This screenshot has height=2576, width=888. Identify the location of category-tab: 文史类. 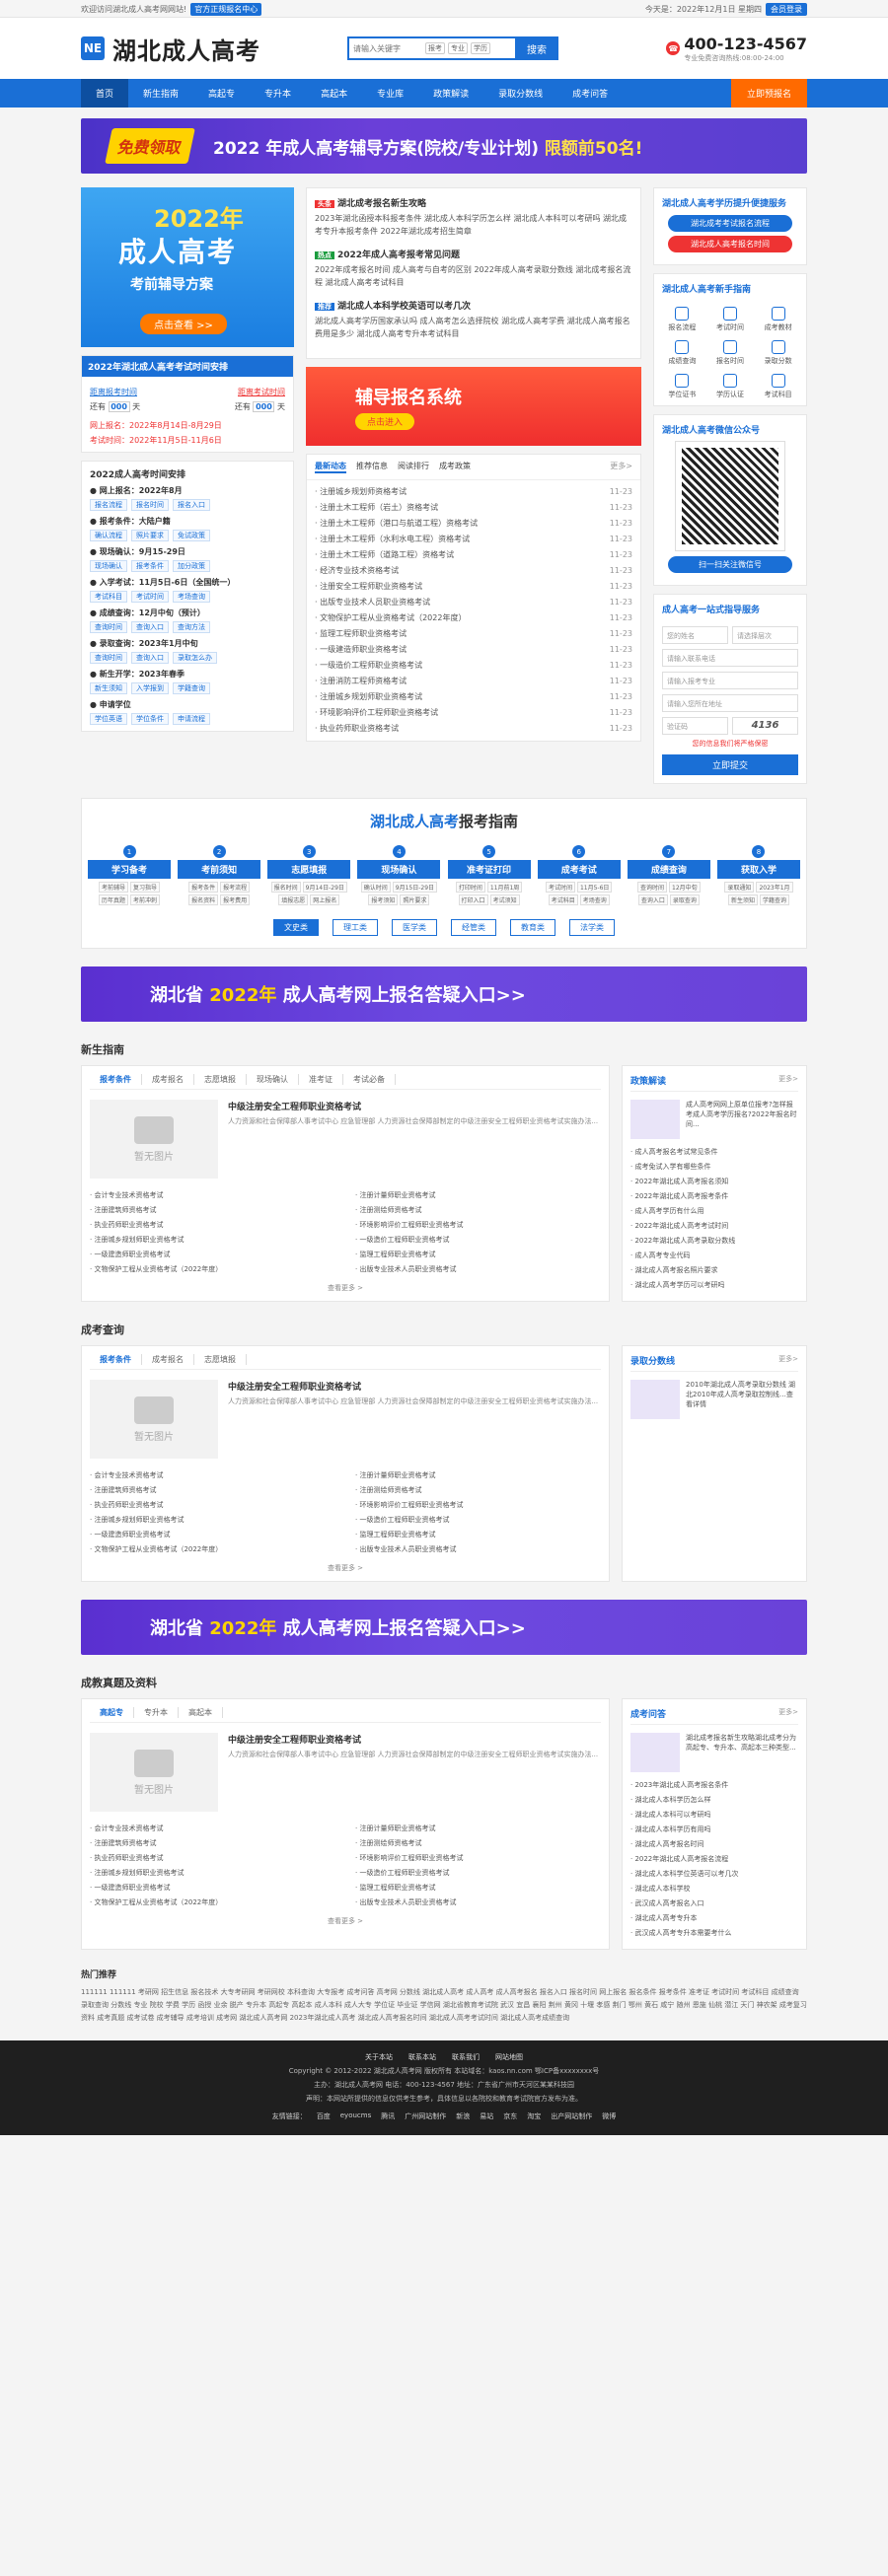
(296, 927).